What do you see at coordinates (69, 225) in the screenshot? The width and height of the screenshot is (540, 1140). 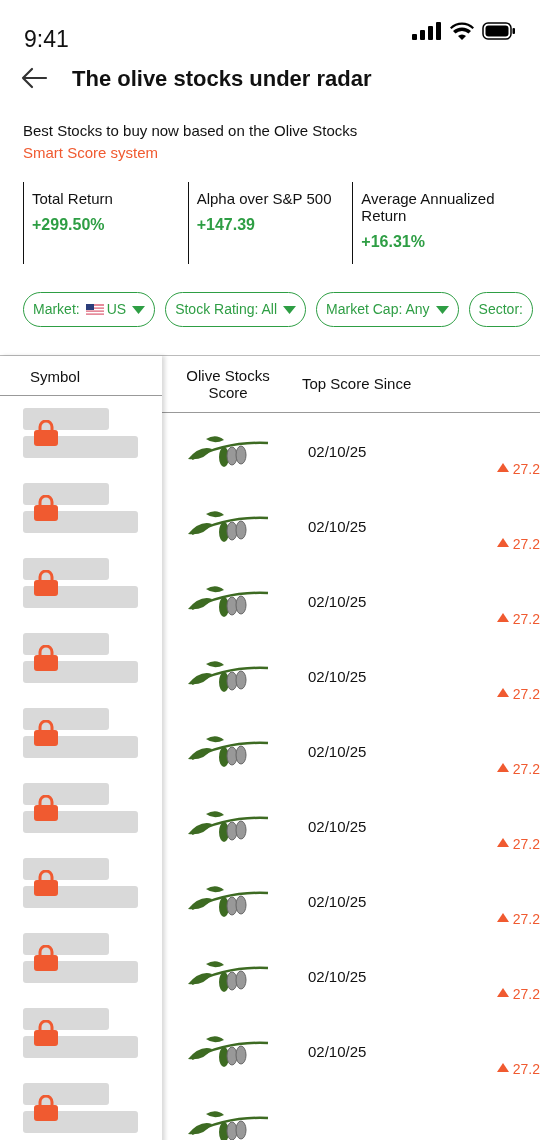 I see `stat-value: +299.50%` at bounding box center [69, 225].